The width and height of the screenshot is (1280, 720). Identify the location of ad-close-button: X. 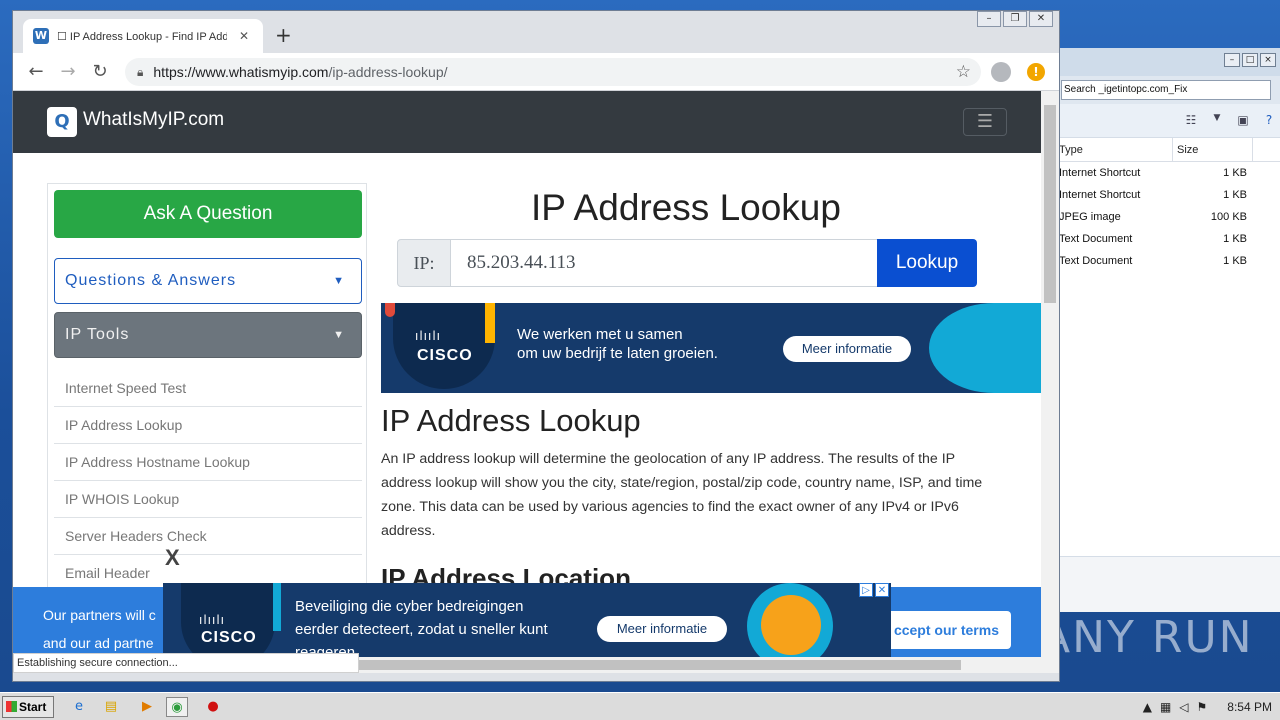
(172, 558).